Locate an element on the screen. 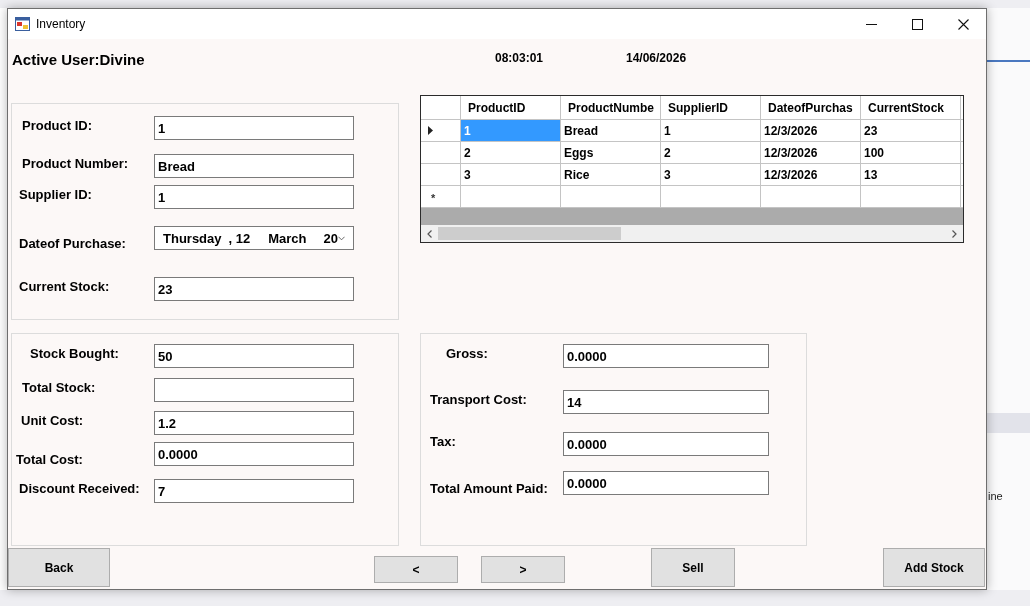 Image resolution: width=1030 pixels, height=606 pixels. text-field: 14 is located at coordinates (666, 402).